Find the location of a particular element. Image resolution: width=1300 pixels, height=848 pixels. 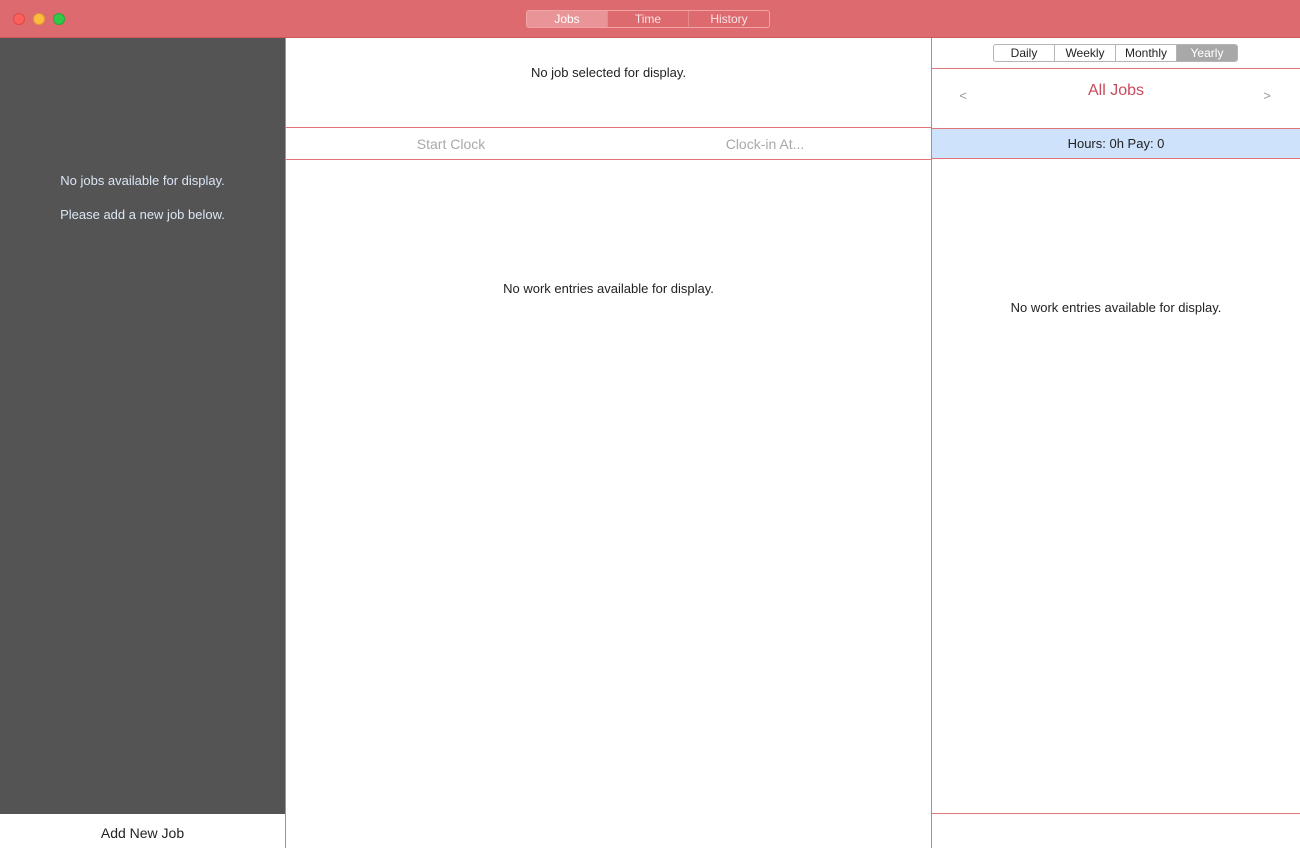

clock-controls-divider is located at coordinates (608, 159).